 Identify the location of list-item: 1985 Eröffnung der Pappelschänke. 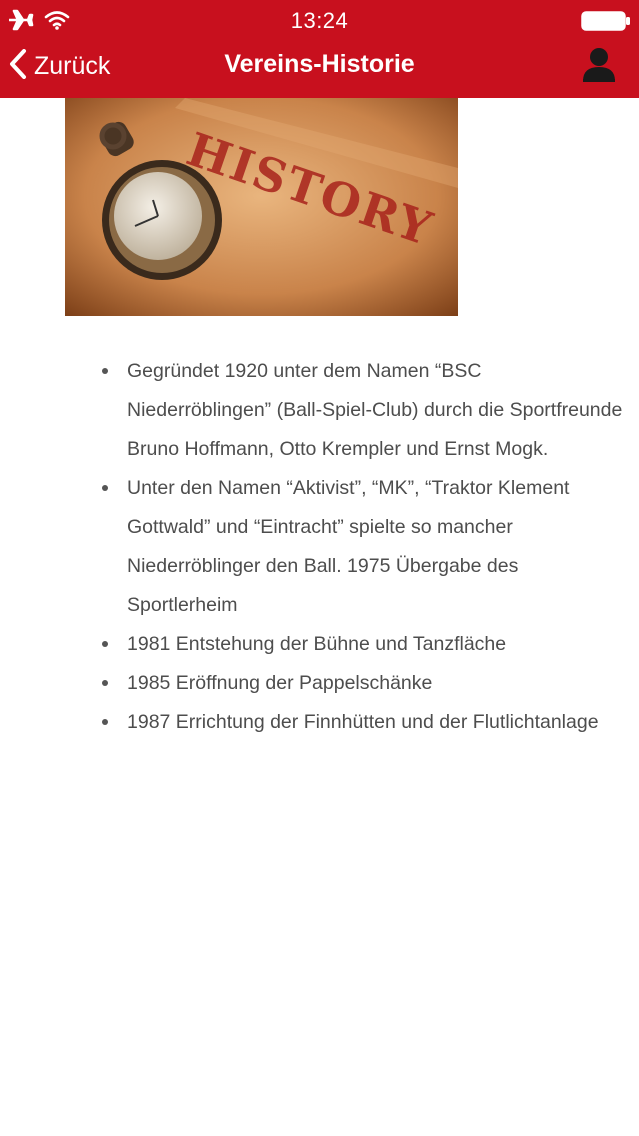
(365, 683).